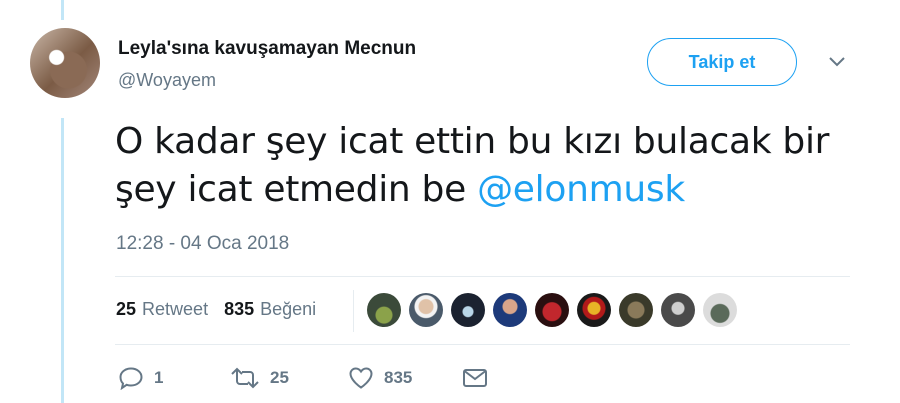 This screenshot has width=900, height=403. I want to click on tweet-timestamp: 12:28 - 04 Oca 2018, so click(202, 244).